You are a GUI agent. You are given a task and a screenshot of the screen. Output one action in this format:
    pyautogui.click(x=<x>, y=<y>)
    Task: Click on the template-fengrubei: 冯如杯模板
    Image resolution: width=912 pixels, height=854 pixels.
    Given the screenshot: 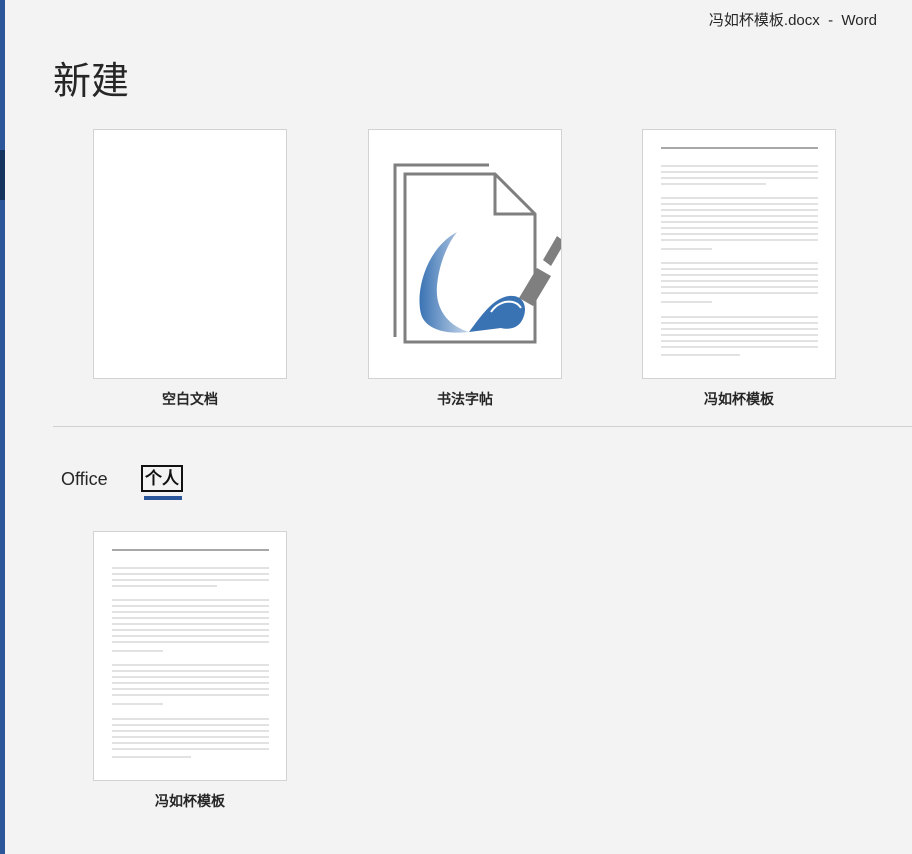 What is the action you would take?
    pyautogui.click(x=739, y=269)
    